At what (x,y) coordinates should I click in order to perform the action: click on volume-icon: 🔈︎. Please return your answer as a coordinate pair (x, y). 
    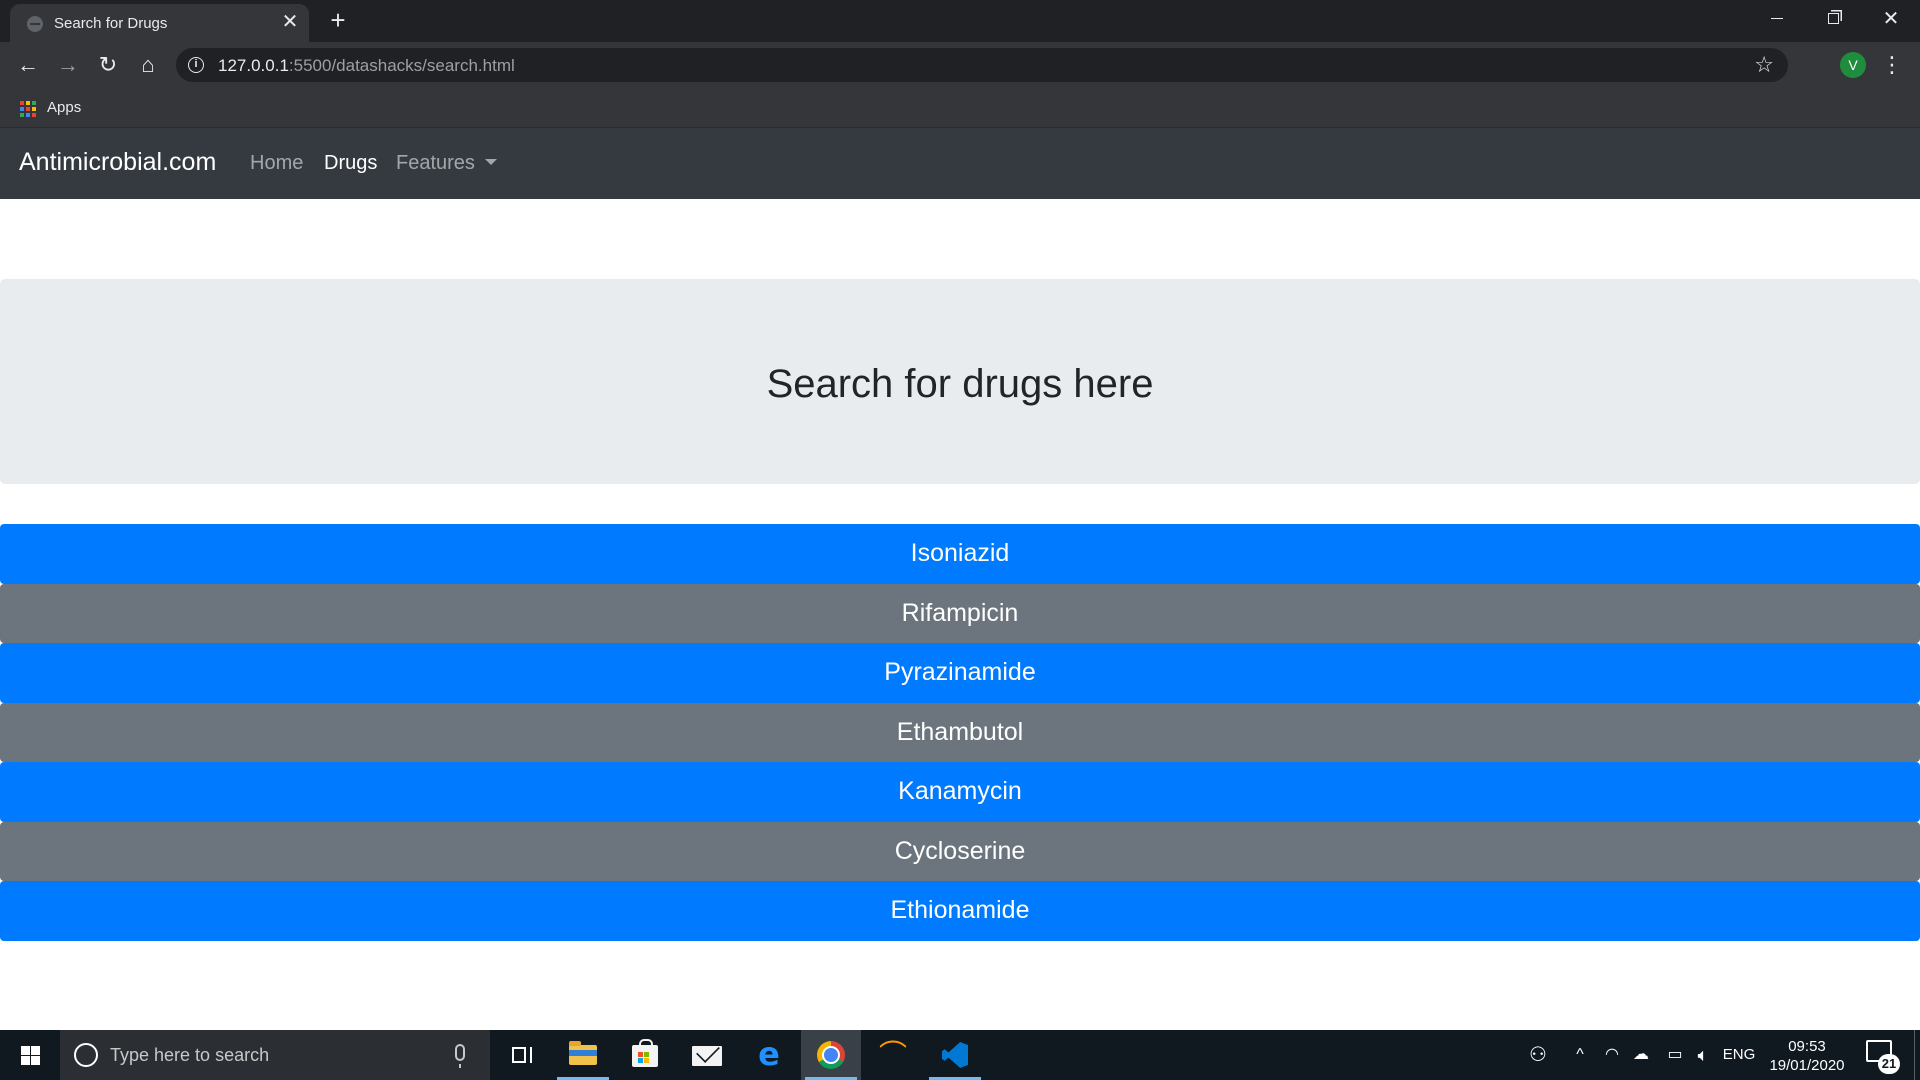
    Looking at the image, I should click on (1703, 1055).